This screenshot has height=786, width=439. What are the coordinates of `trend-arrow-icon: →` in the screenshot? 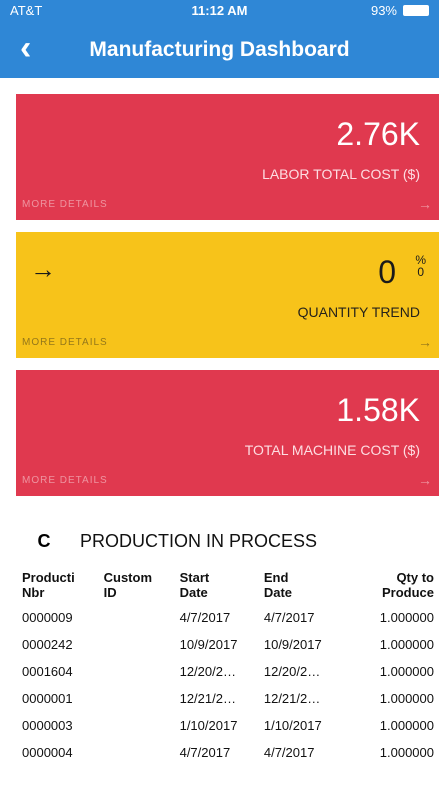 It's located at (43, 269).